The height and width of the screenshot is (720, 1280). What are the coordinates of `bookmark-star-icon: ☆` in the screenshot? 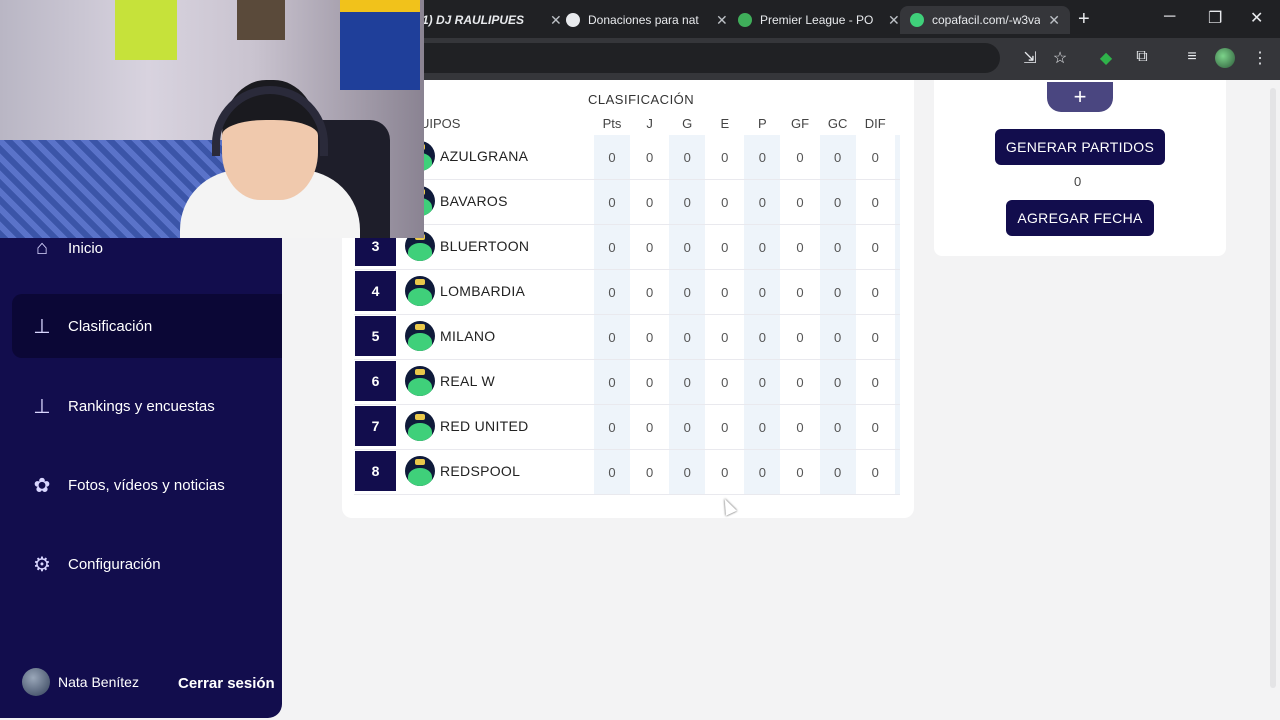 It's located at (1060, 58).